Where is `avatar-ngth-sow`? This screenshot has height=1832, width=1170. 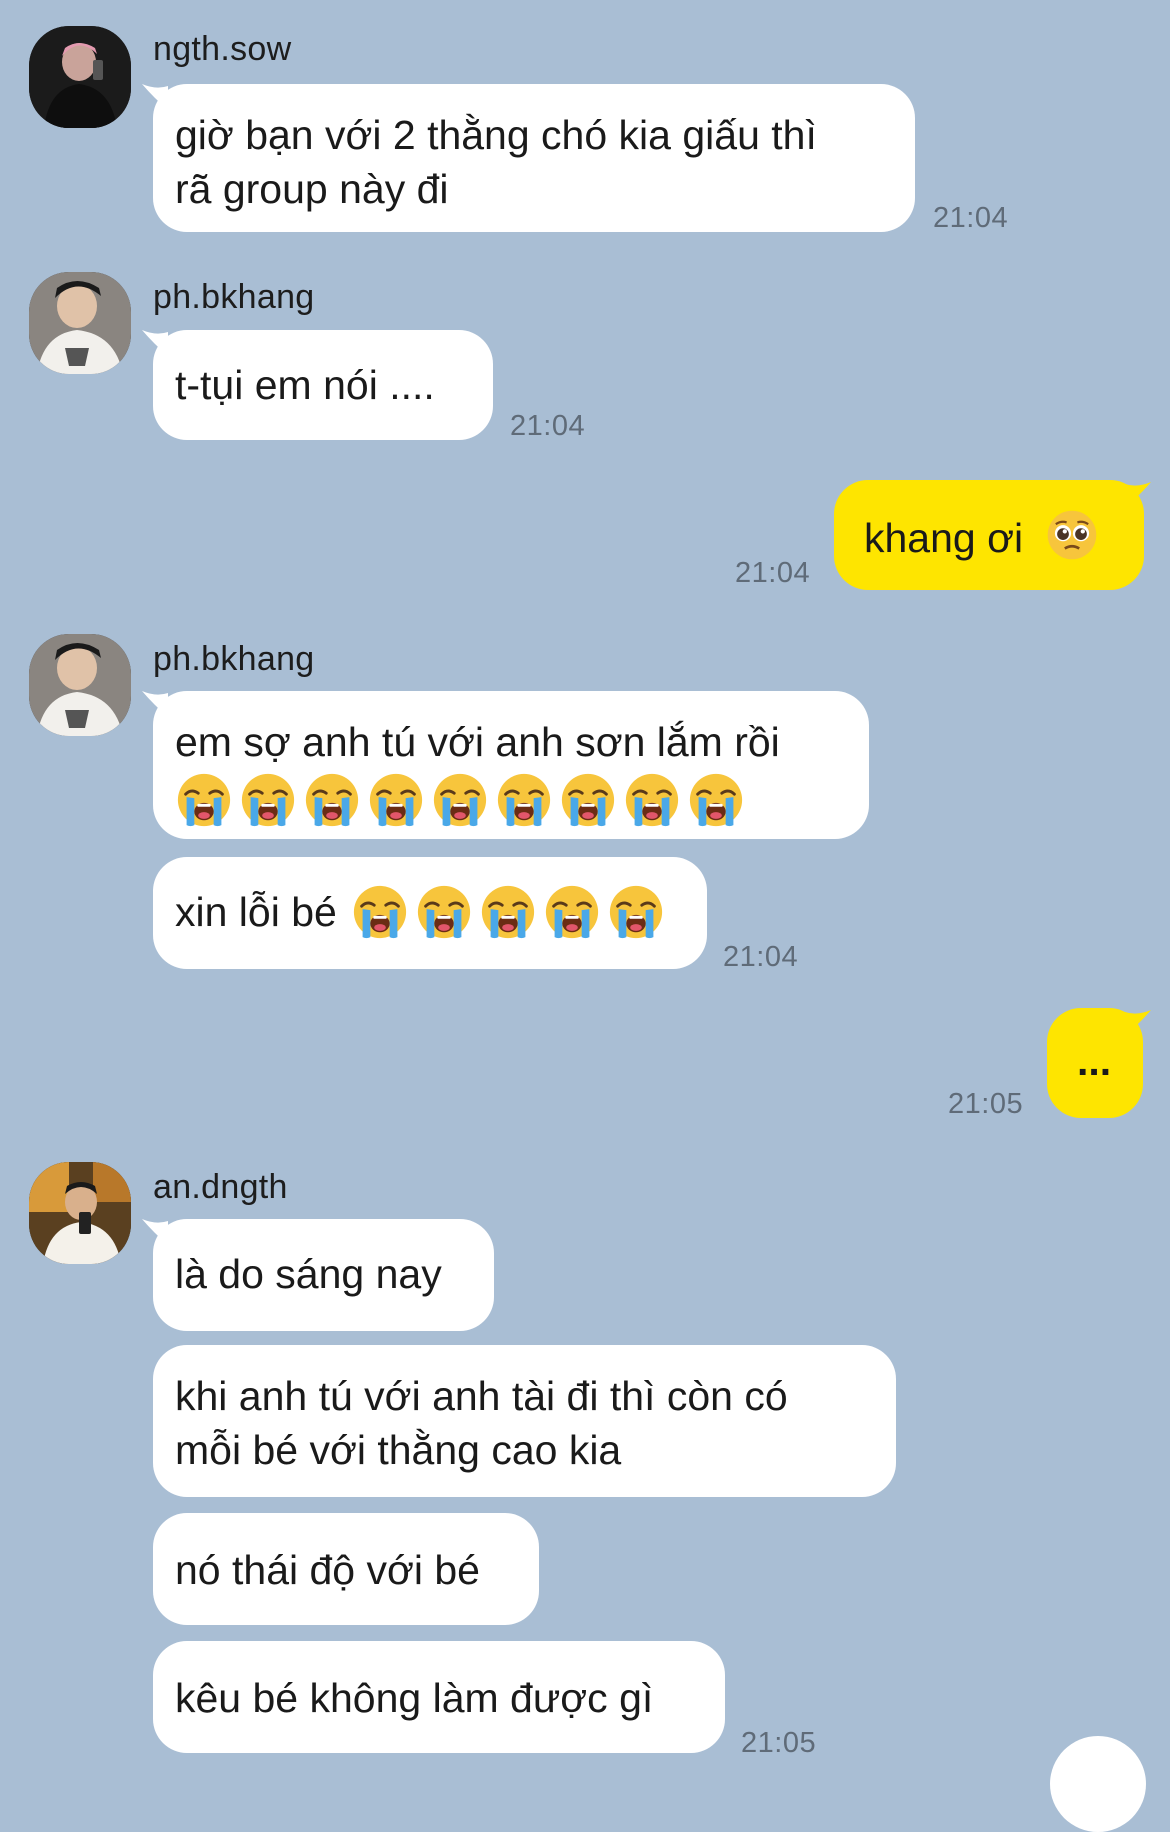
avatar-ngth-sow is located at coordinates (80, 77).